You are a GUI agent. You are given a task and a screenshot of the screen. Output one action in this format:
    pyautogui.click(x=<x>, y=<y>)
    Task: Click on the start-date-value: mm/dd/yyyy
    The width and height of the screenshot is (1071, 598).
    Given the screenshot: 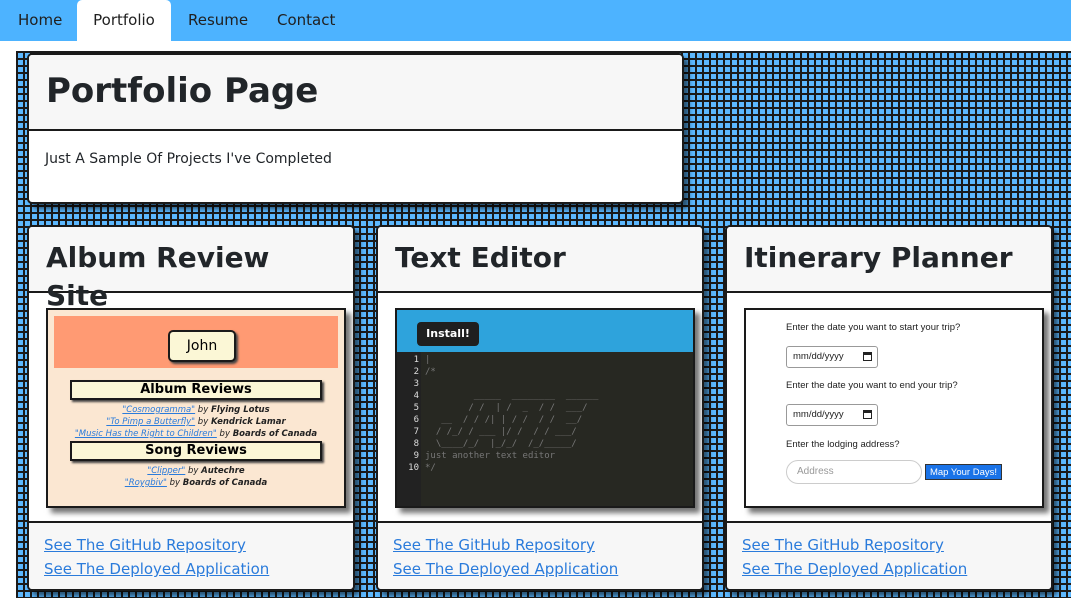 What is the action you would take?
    pyautogui.click(x=818, y=356)
    